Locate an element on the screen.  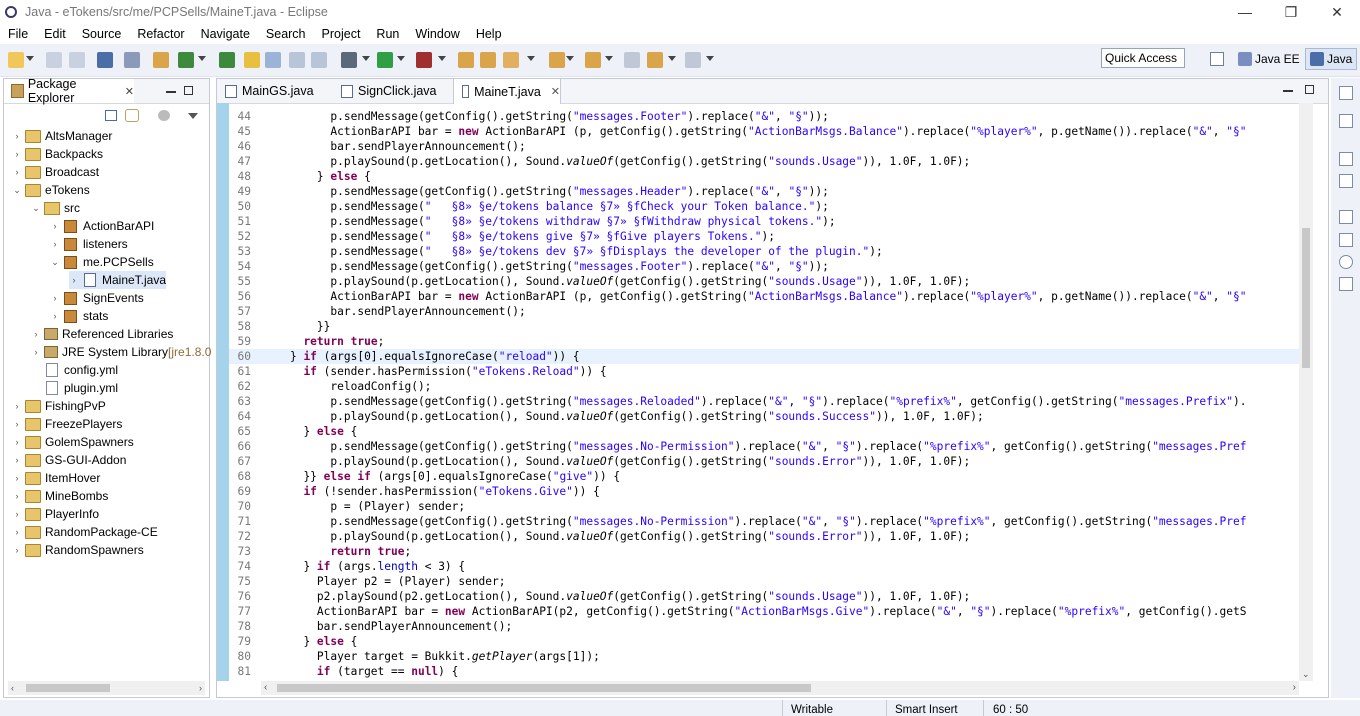
toggle-word-wrap-icon is located at coordinates (319, 60).